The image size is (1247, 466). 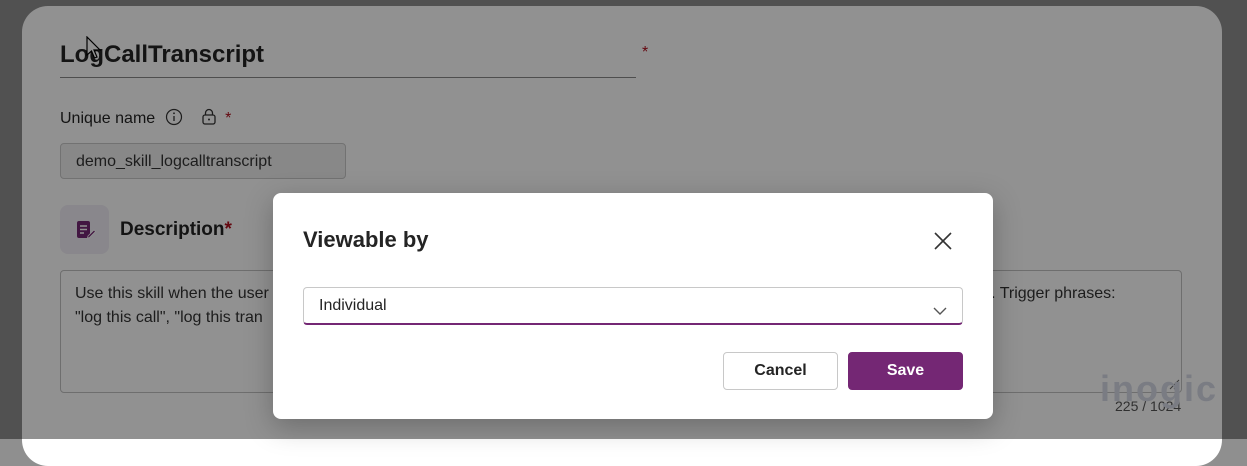 I want to click on close-icon, so click(x=943, y=241).